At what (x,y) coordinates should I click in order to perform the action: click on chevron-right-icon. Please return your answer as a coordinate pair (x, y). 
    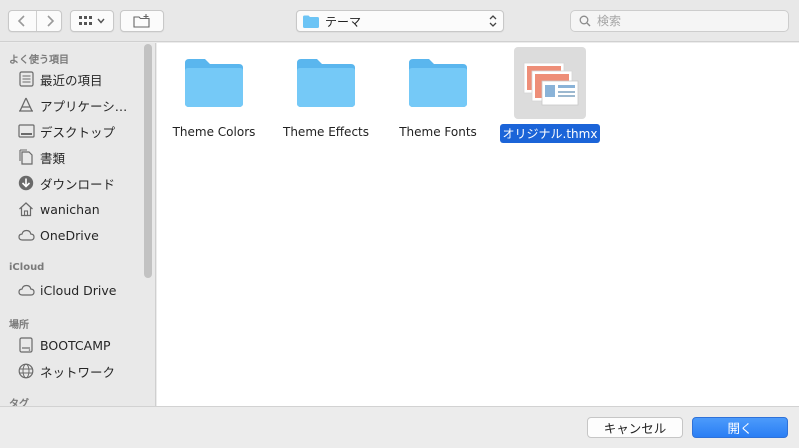
    Looking at the image, I should click on (50, 21).